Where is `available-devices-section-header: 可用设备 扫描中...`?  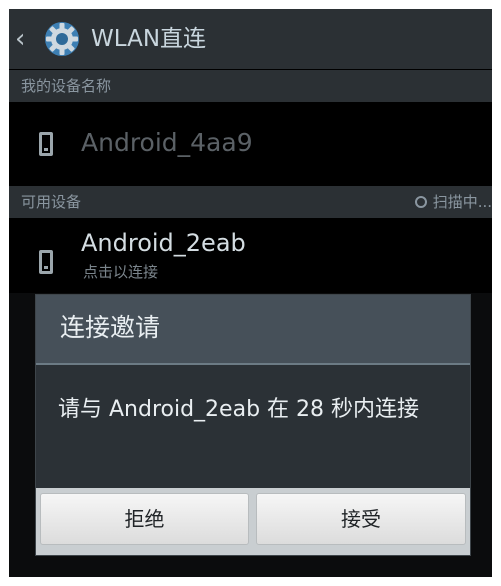 available-devices-section-header: 可用设备 扫描中... is located at coordinates (250, 202).